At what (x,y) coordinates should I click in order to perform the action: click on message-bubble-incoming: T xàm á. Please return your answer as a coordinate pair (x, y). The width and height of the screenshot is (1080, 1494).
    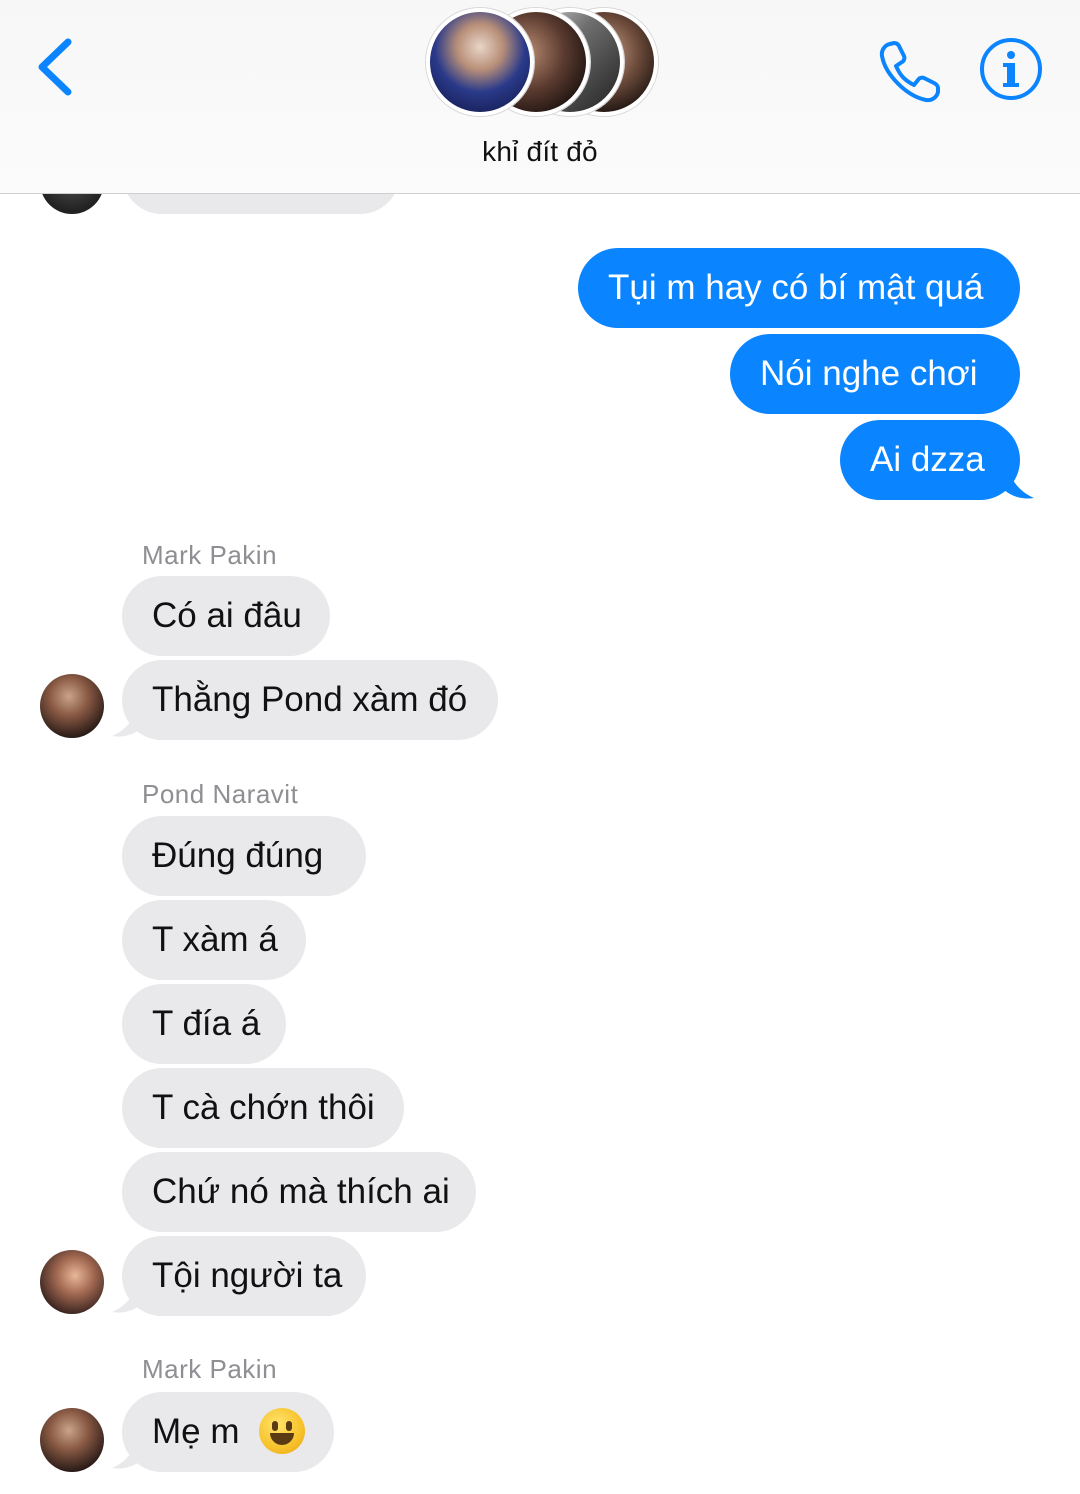
    Looking at the image, I should click on (214, 940).